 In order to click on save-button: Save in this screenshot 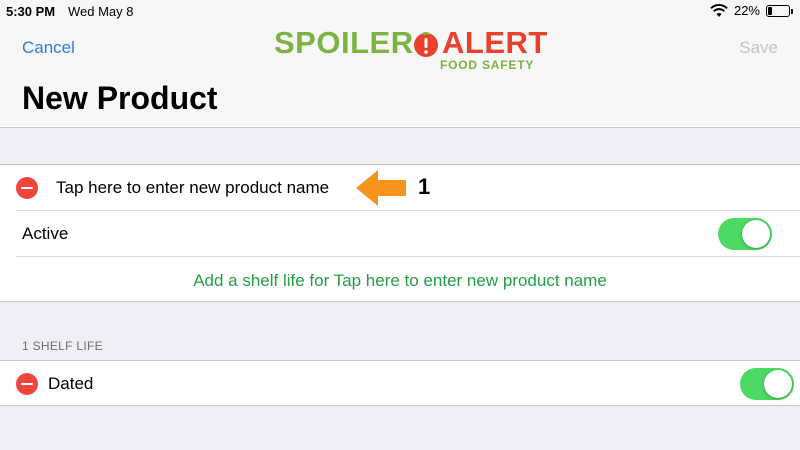, I will do `click(758, 48)`.